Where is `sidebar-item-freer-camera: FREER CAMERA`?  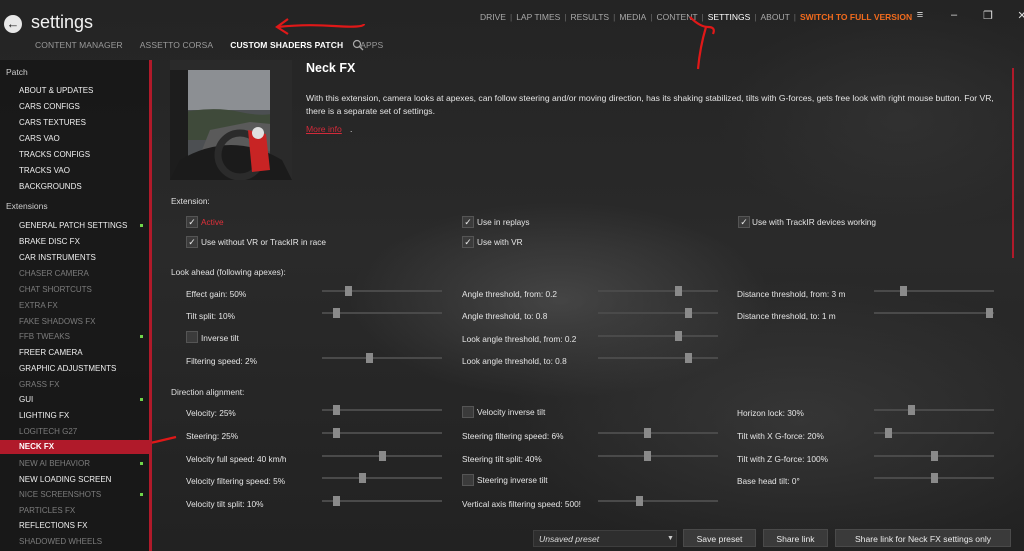
sidebar-item-freer-camera: FREER CAMERA is located at coordinates (83, 353).